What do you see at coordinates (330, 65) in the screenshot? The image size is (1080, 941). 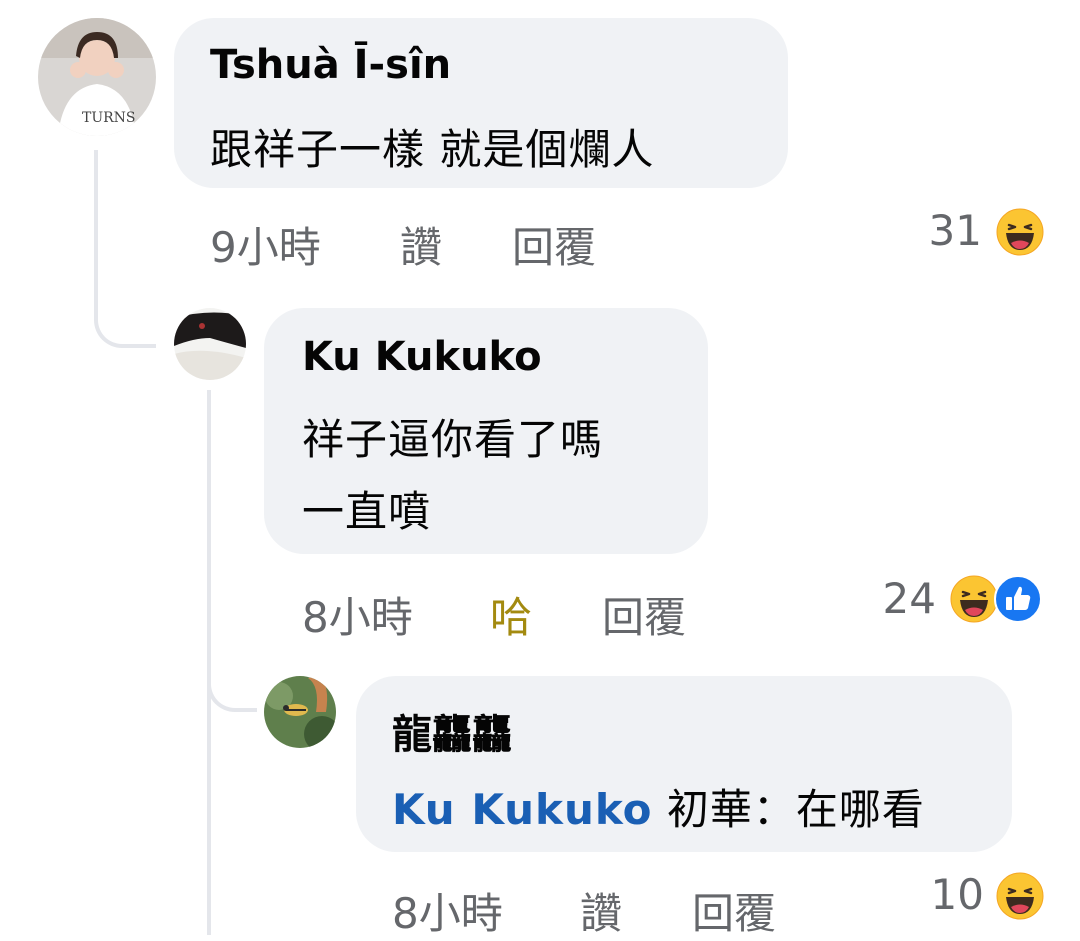 I see `comment-author: Tshuà Ī-sîn` at bounding box center [330, 65].